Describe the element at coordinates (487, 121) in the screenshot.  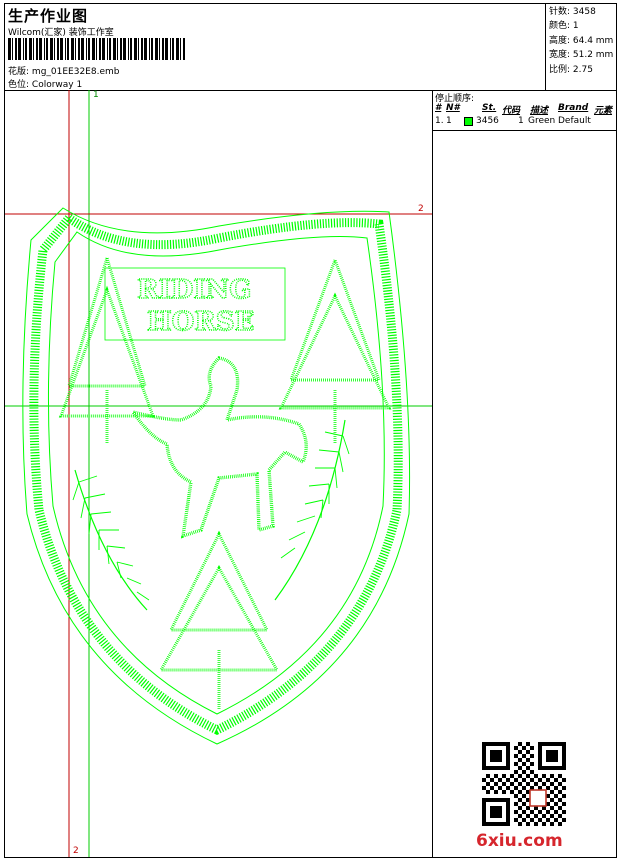
I see `row-stitches: 3456` at that location.